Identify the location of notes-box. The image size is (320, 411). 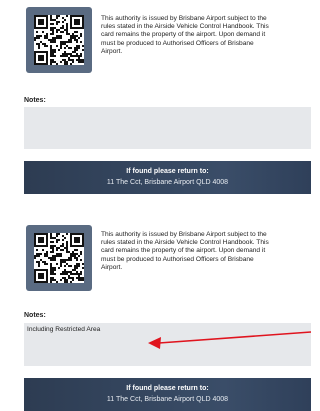
(167, 128).